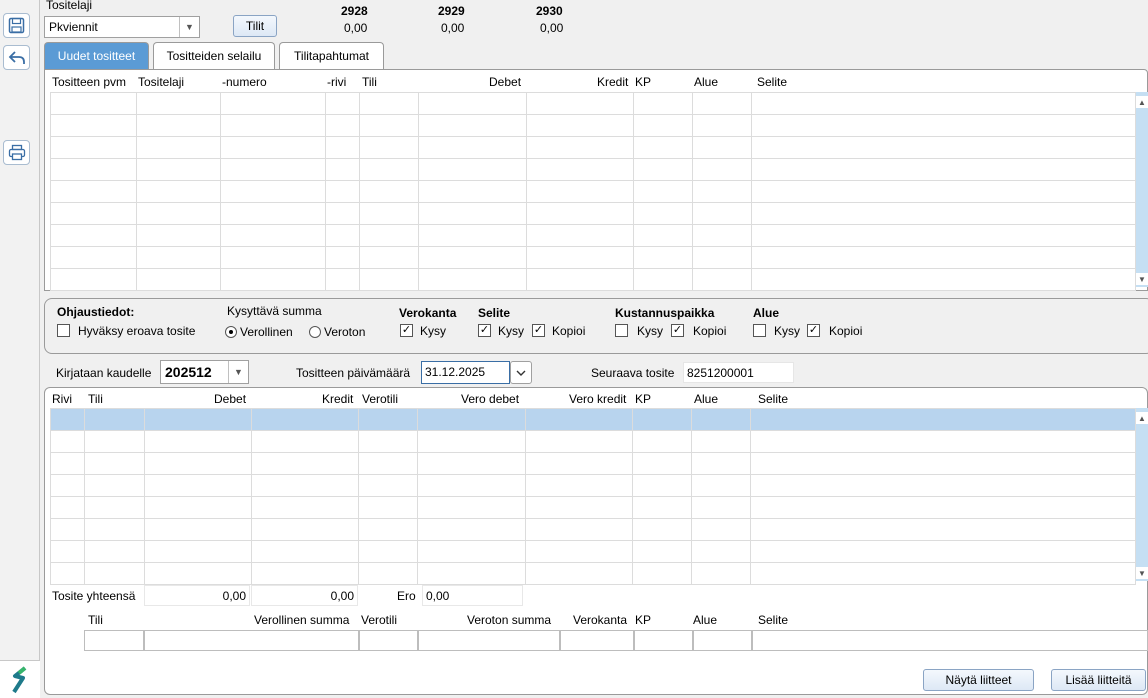 This screenshot has height=698, width=1148. I want to click on entry-selite-input, so click(950, 640).